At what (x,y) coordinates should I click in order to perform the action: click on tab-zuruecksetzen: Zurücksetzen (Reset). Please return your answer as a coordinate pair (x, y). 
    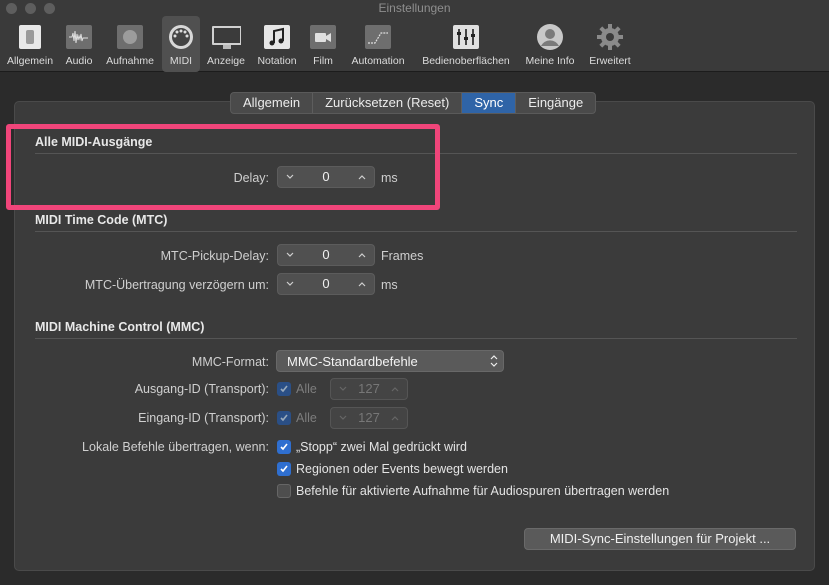
    Looking at the image, I should click on (388, 103).